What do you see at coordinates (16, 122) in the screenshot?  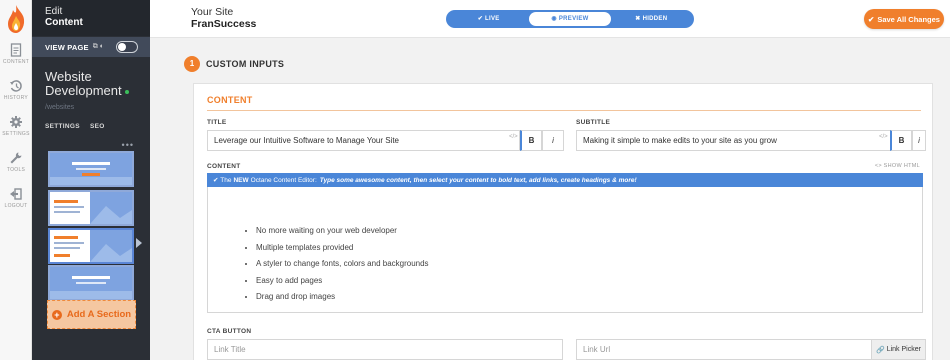 I see `gear-icon` at bounding box center [16, 122].